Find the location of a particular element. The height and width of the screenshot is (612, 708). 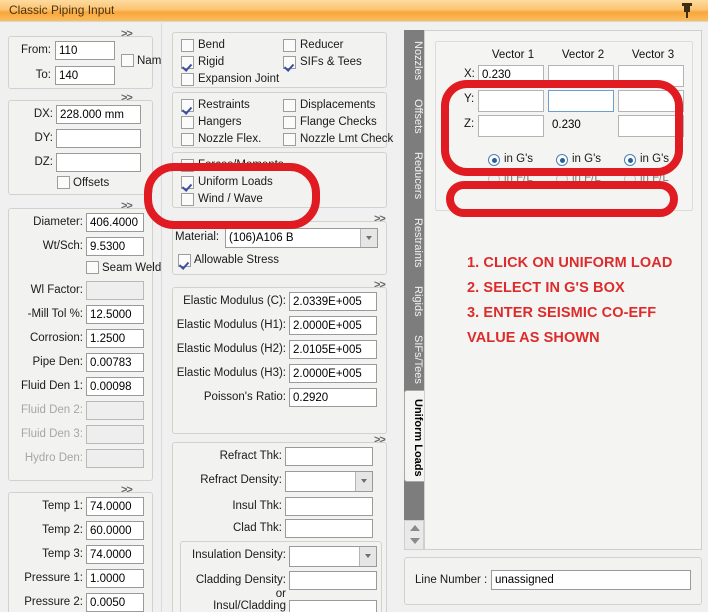

pin-icon is located at coordinates (687, 10).